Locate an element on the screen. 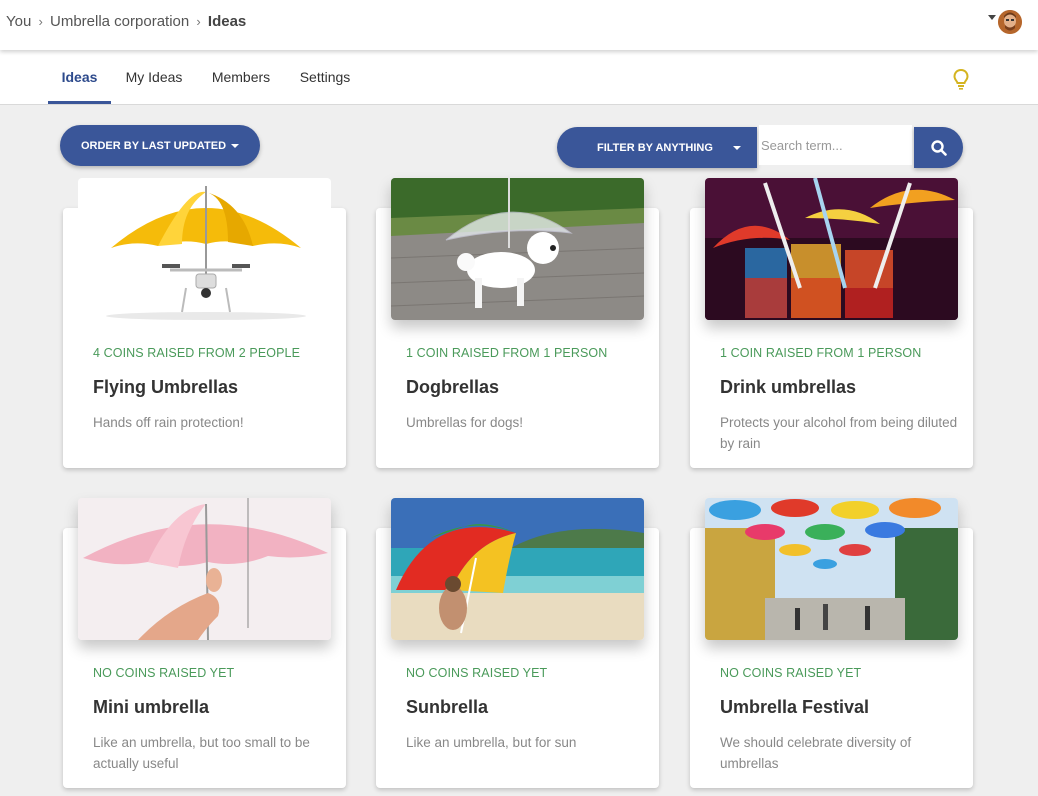 Image resolution: width=1038 pixels, height=796 pixels. tab-my-ideas: My Ideas is located at coordinates (154, 77).